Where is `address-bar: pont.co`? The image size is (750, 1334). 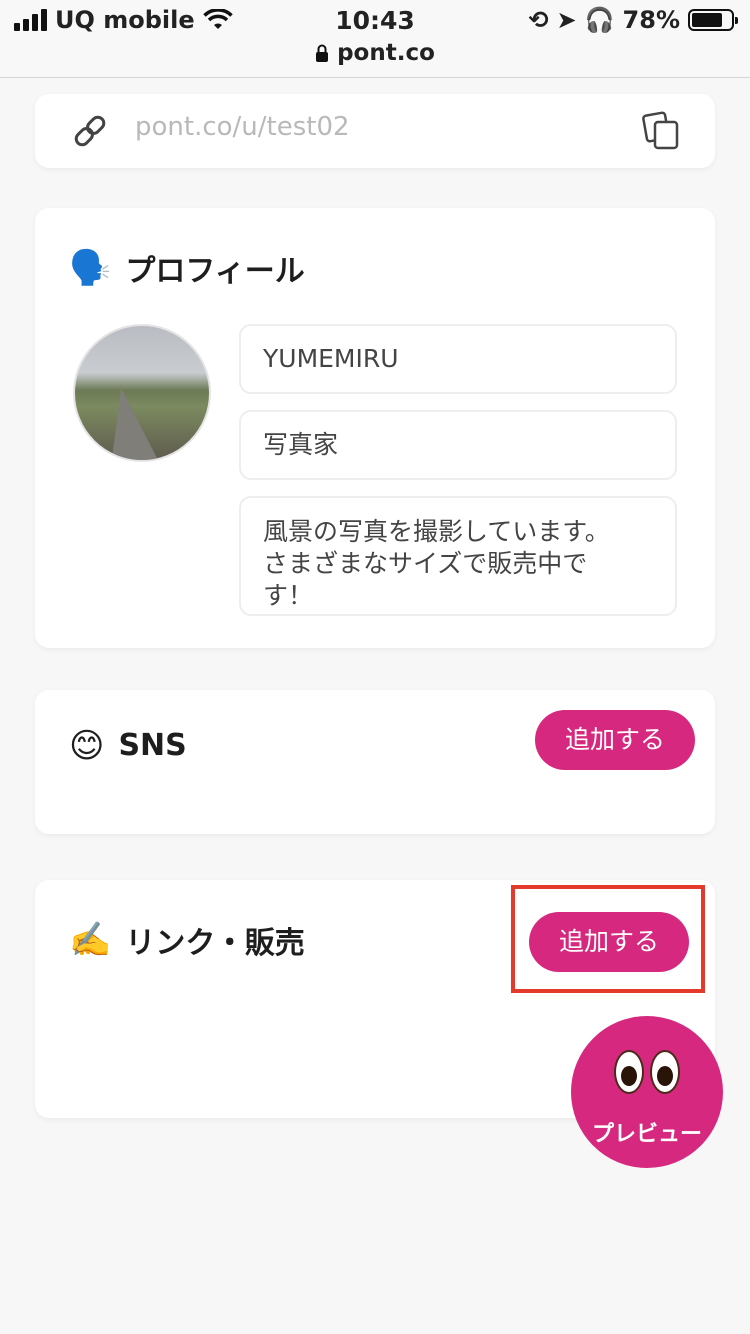
address-bar: pont.co is located at coordinates (375, 53).